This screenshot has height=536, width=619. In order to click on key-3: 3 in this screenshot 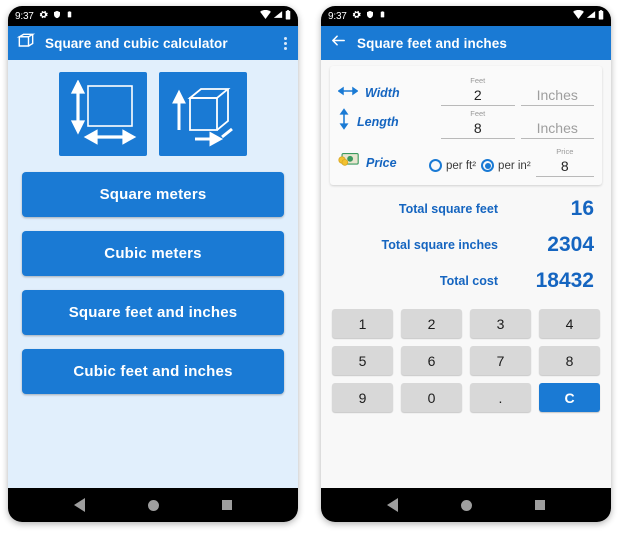, I will do `click(500, 323)`.